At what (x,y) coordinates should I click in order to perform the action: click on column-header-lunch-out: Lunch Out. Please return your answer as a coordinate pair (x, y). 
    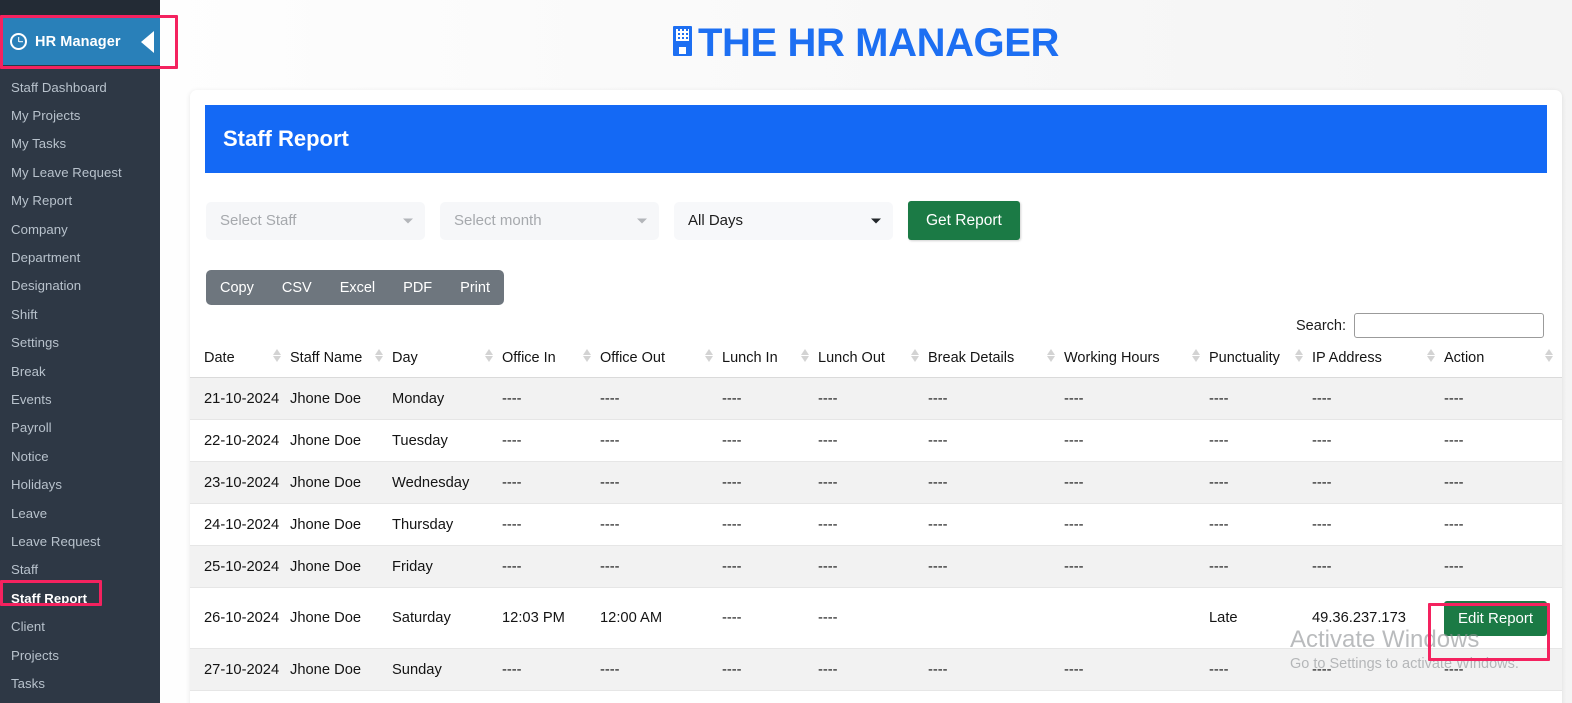
    Looking at the image, I should click on (873, 362).